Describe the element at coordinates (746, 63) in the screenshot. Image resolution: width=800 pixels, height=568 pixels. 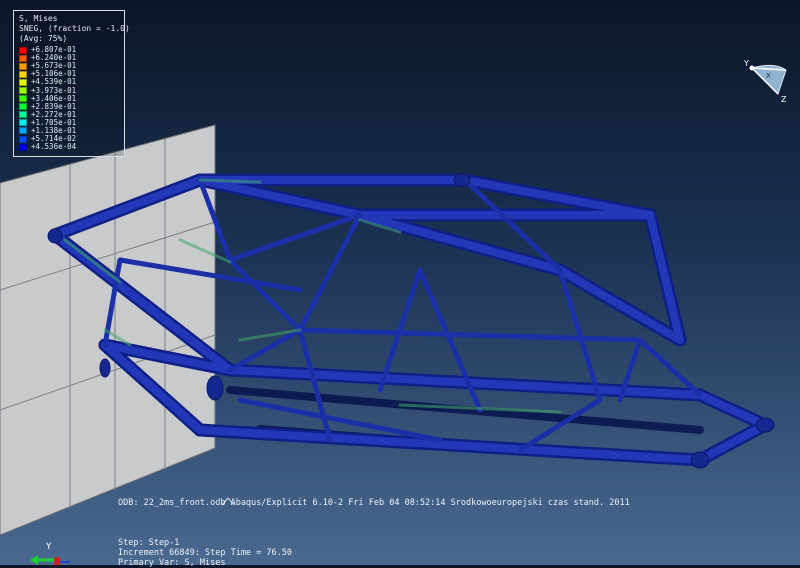
I see `triad-y-label: Y` at that location.